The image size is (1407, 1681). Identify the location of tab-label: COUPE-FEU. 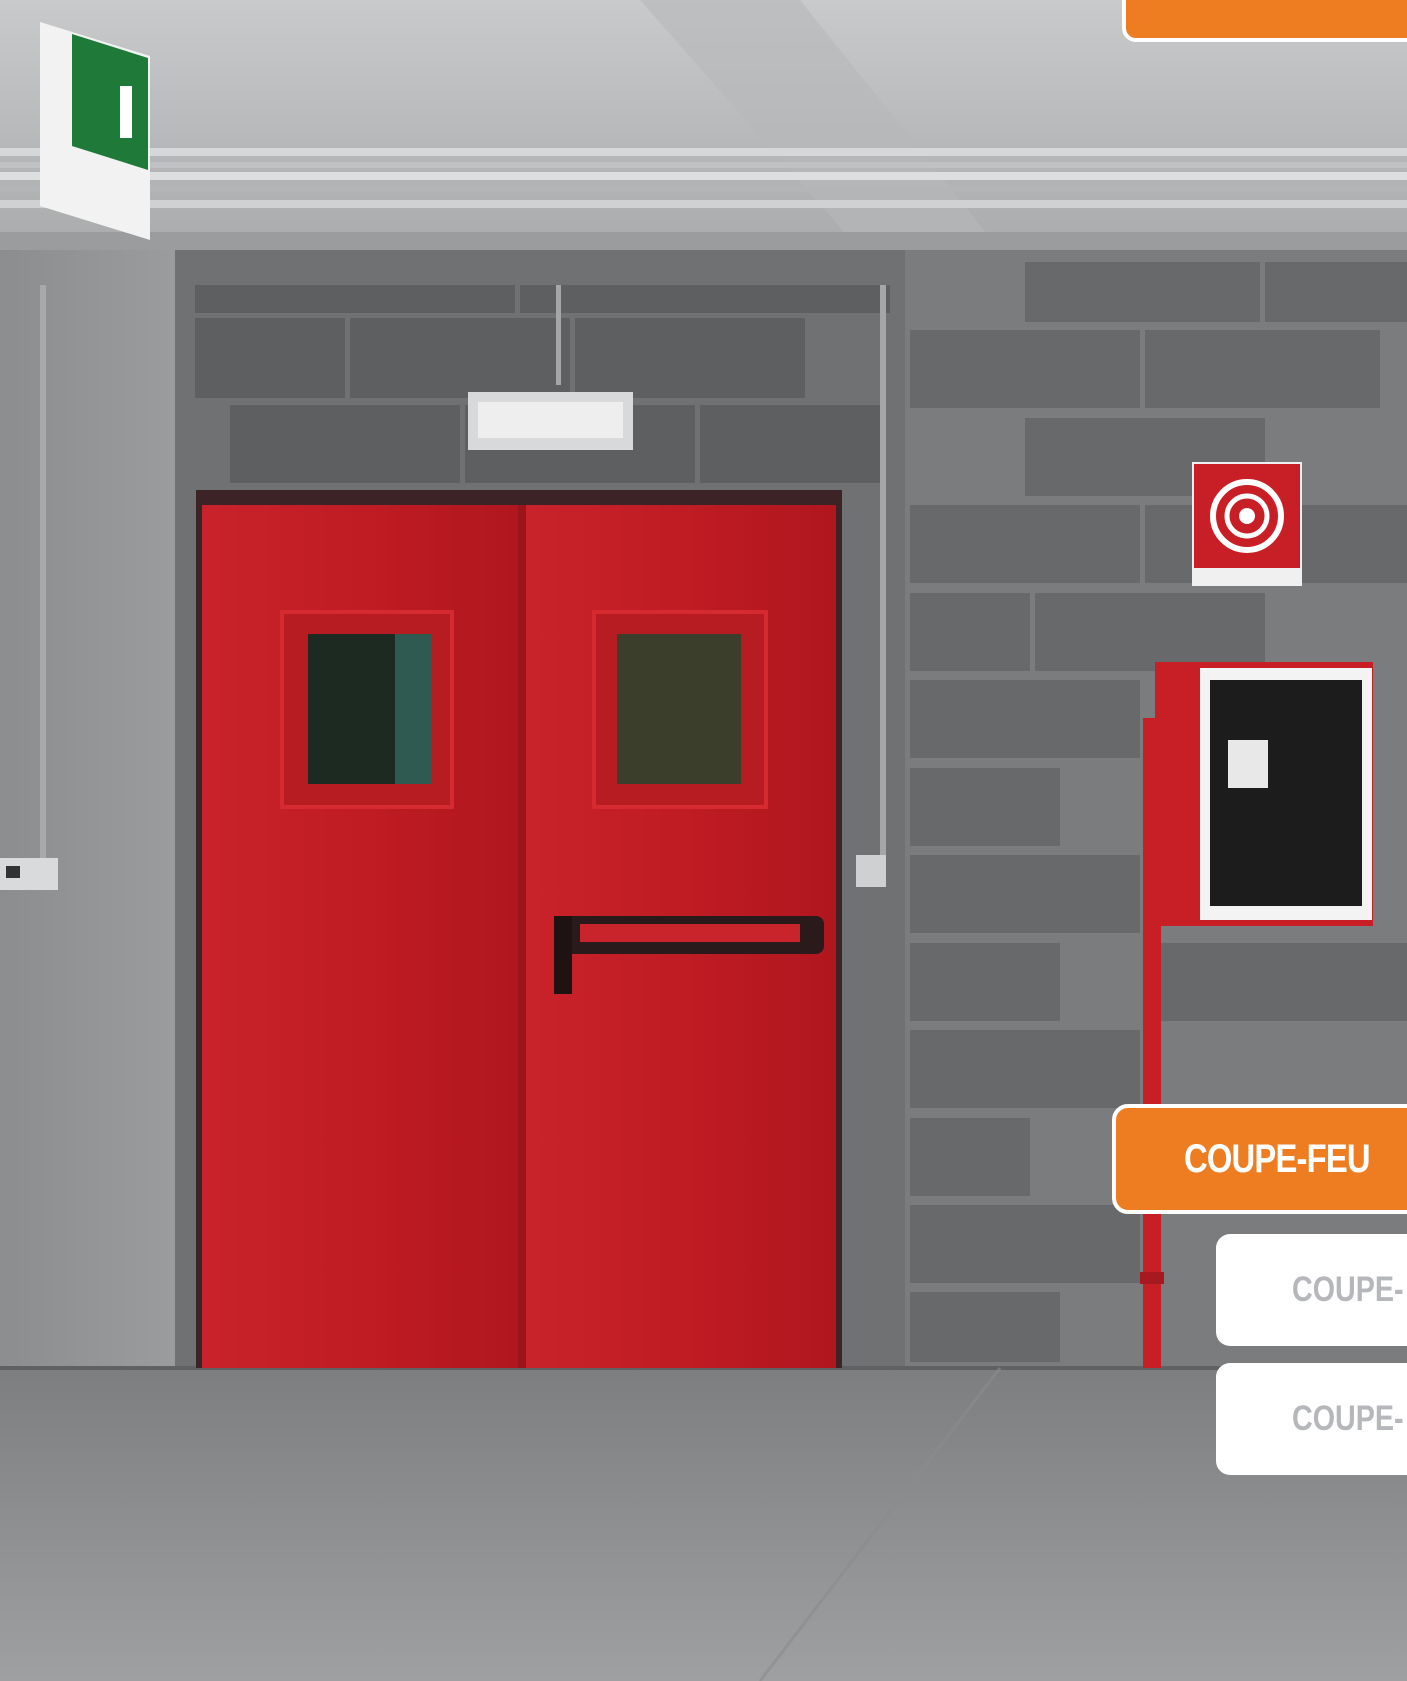
(1277, 1158).